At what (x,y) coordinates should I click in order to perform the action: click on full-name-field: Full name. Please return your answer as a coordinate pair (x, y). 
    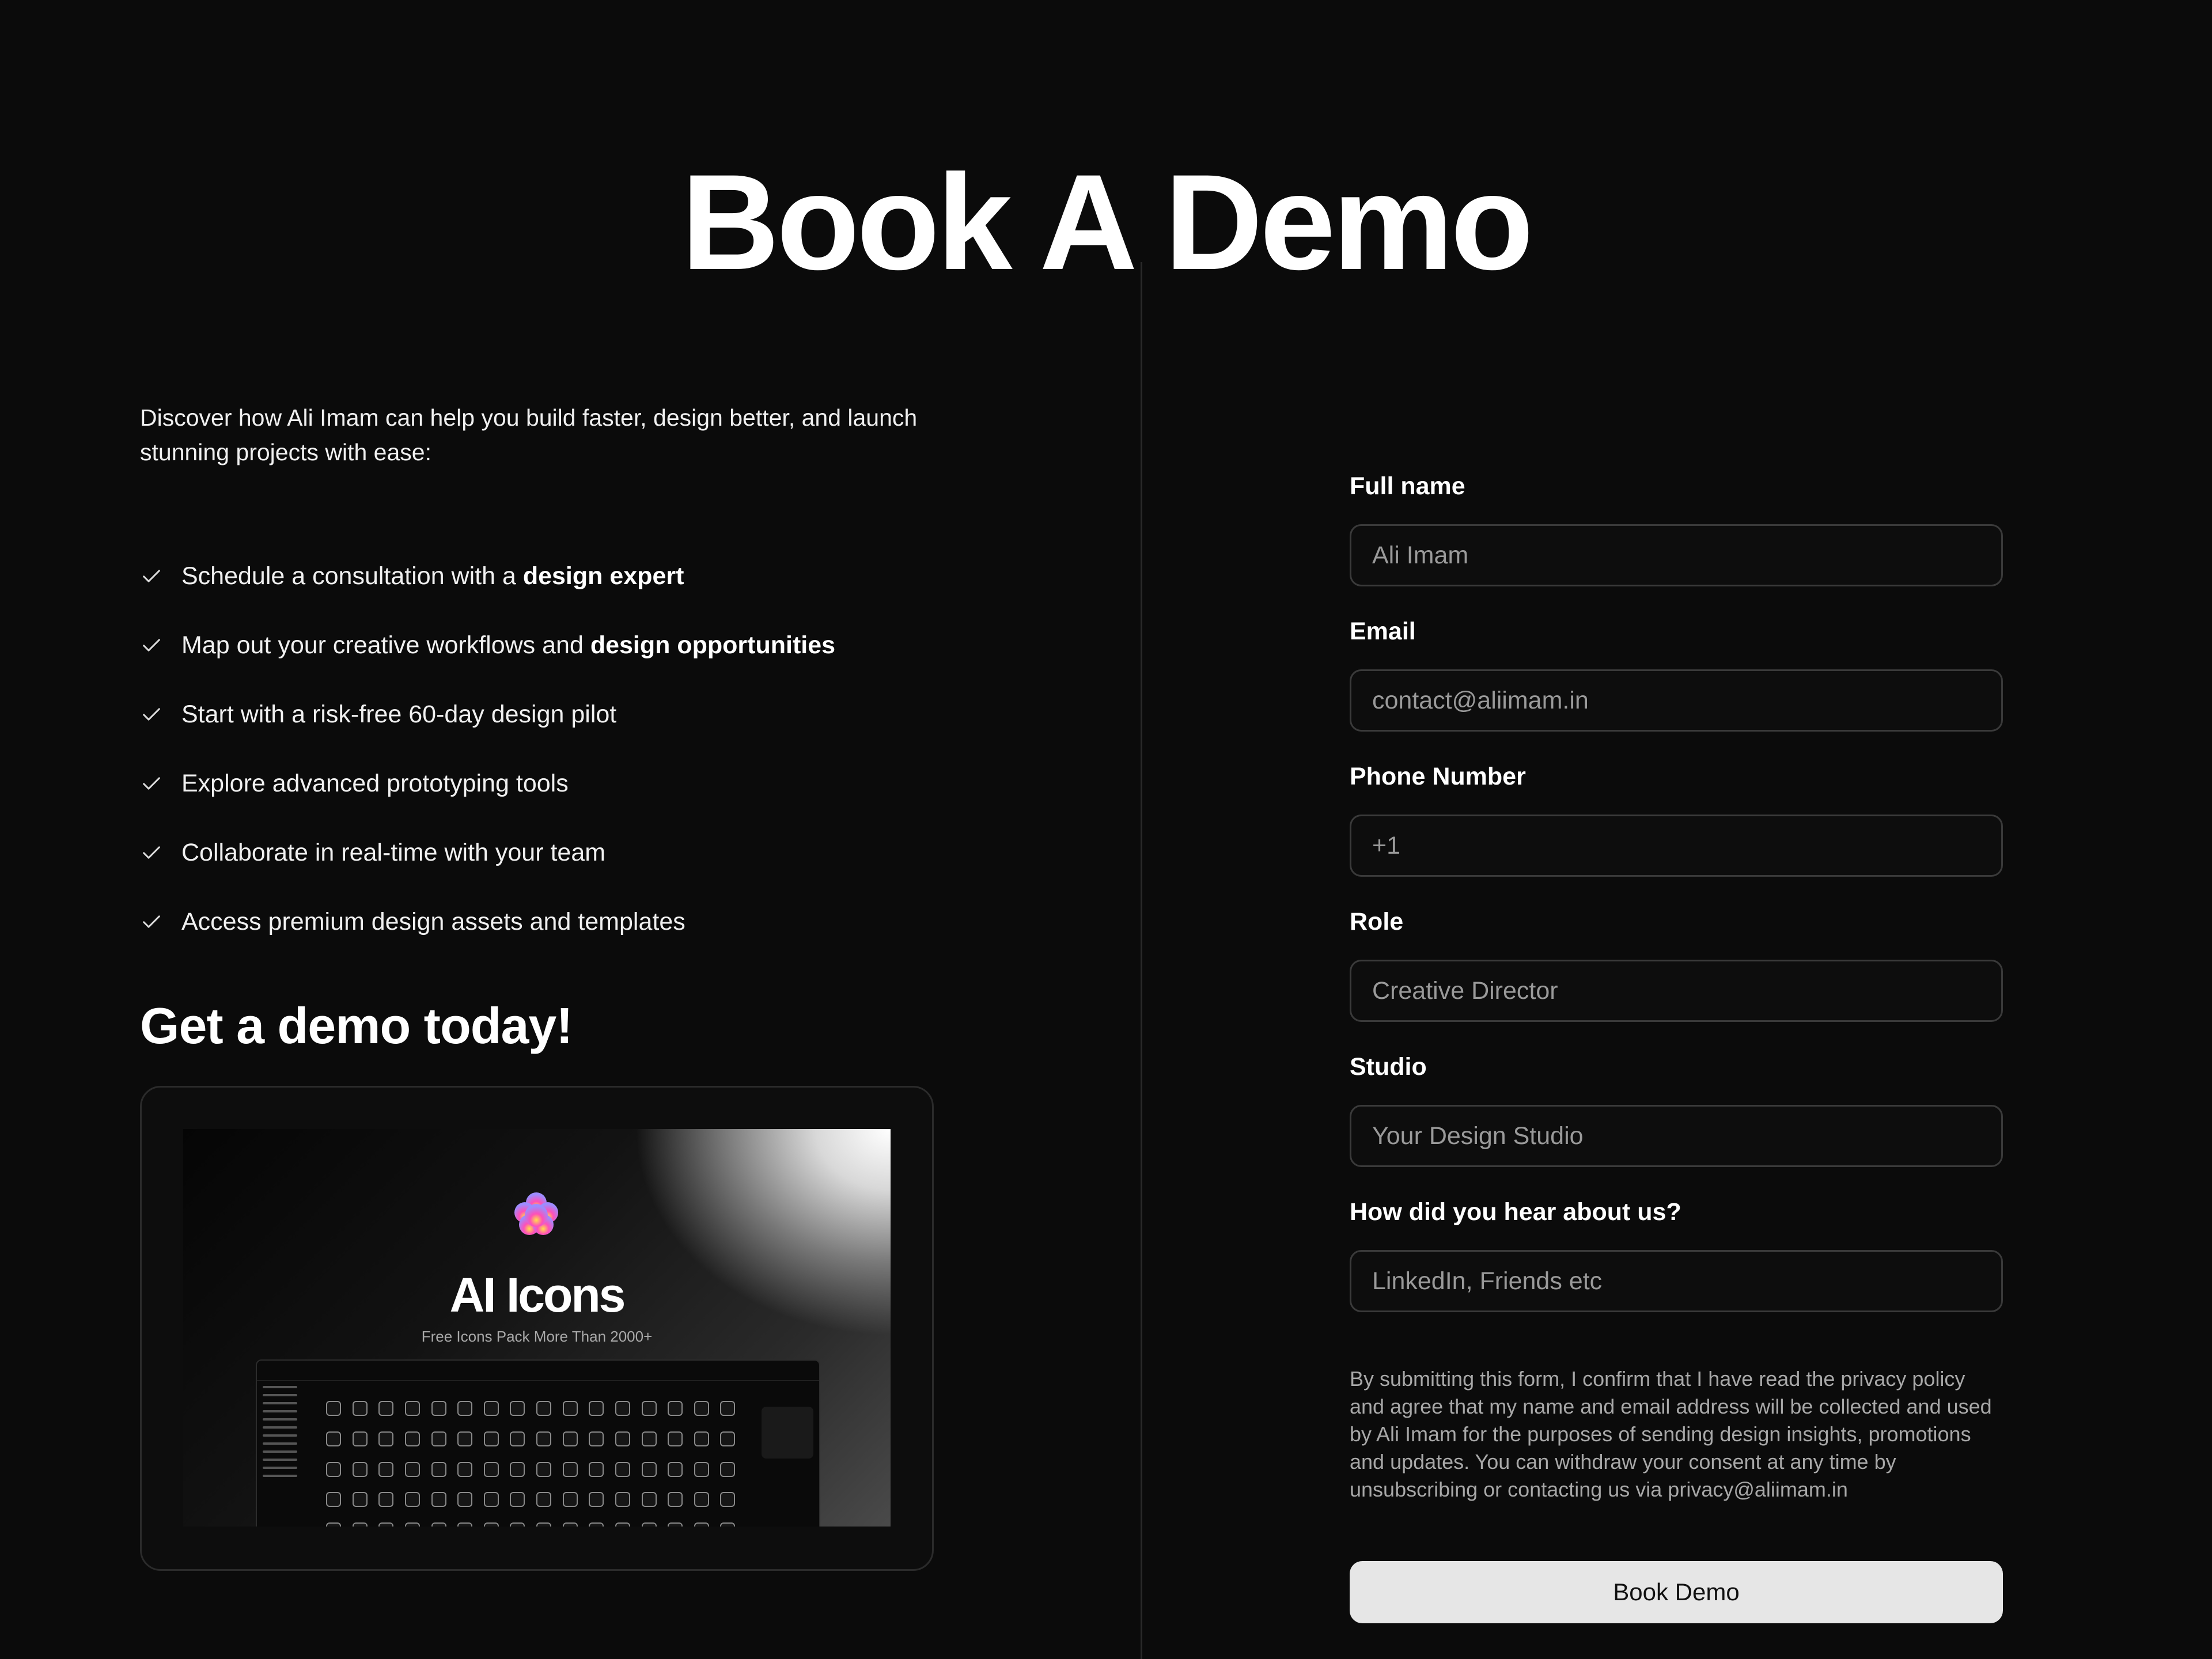
    Looking at the image, I should click on (1676, 529).